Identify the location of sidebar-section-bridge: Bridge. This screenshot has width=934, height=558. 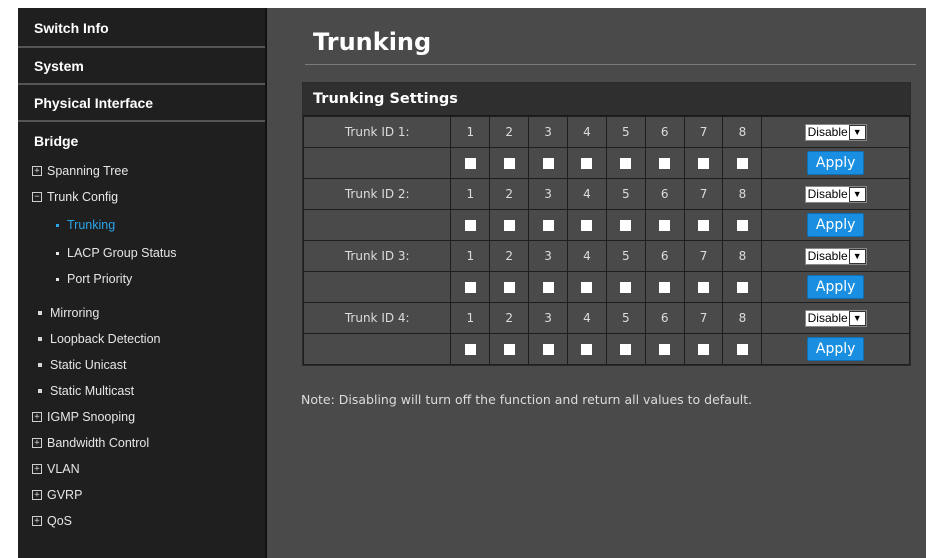
(141, 141).